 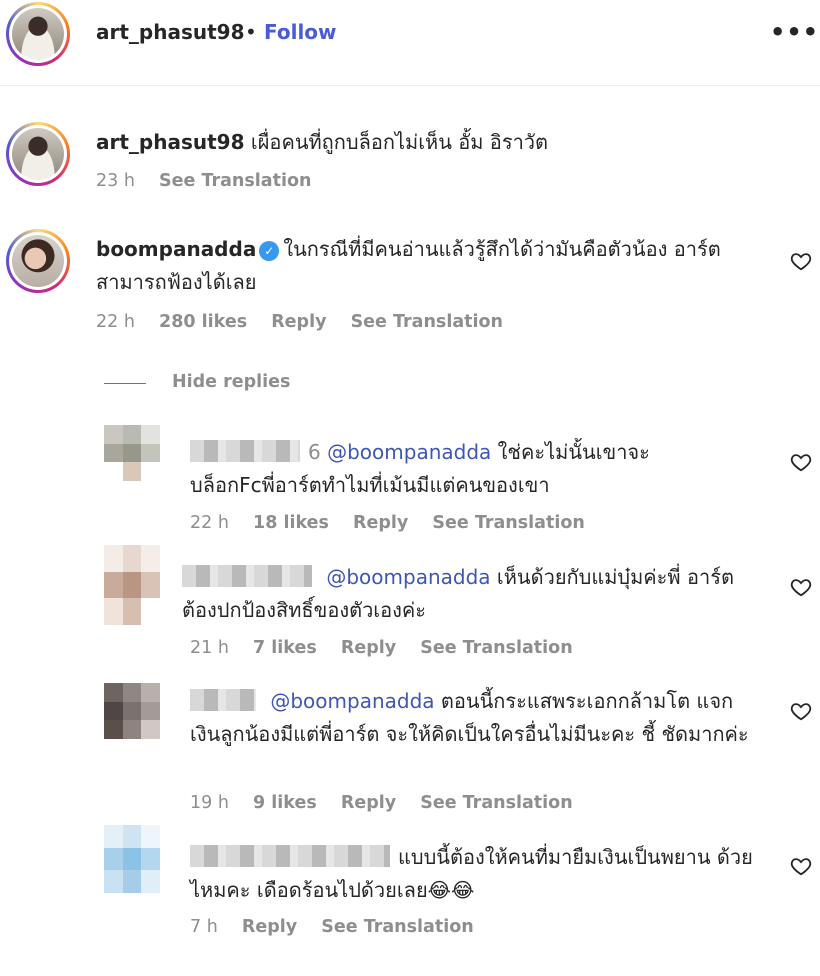 What do you see at coordinates (269, 251) in the screenshot?
I see `verified-badge-icon: ✓` at bounding box center [269, 251].